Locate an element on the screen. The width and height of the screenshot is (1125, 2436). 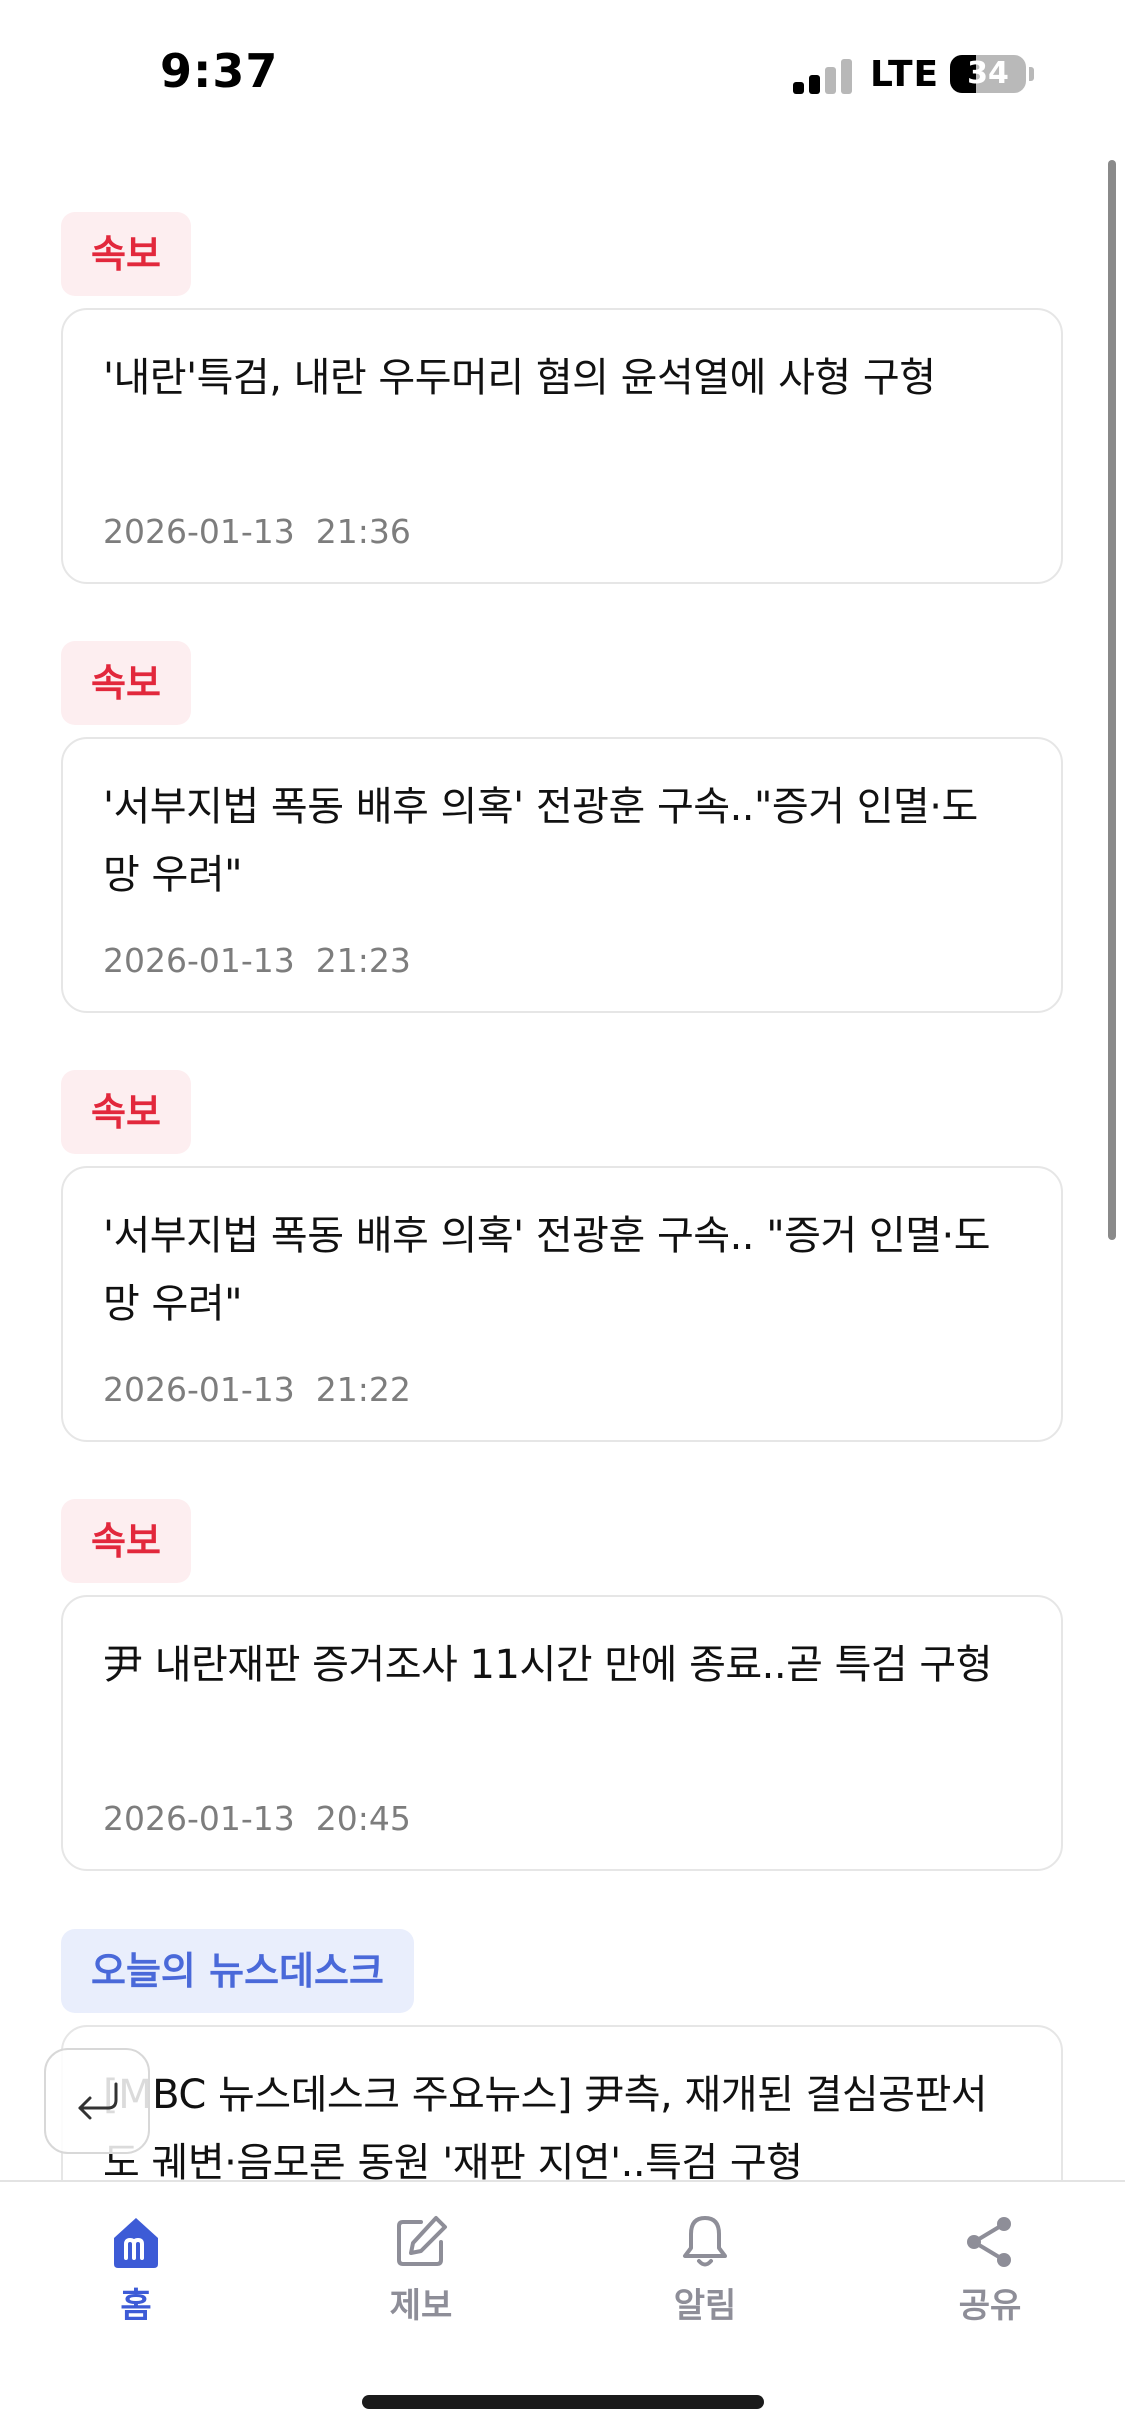
home-icon is located at coordinates (136, 2243).